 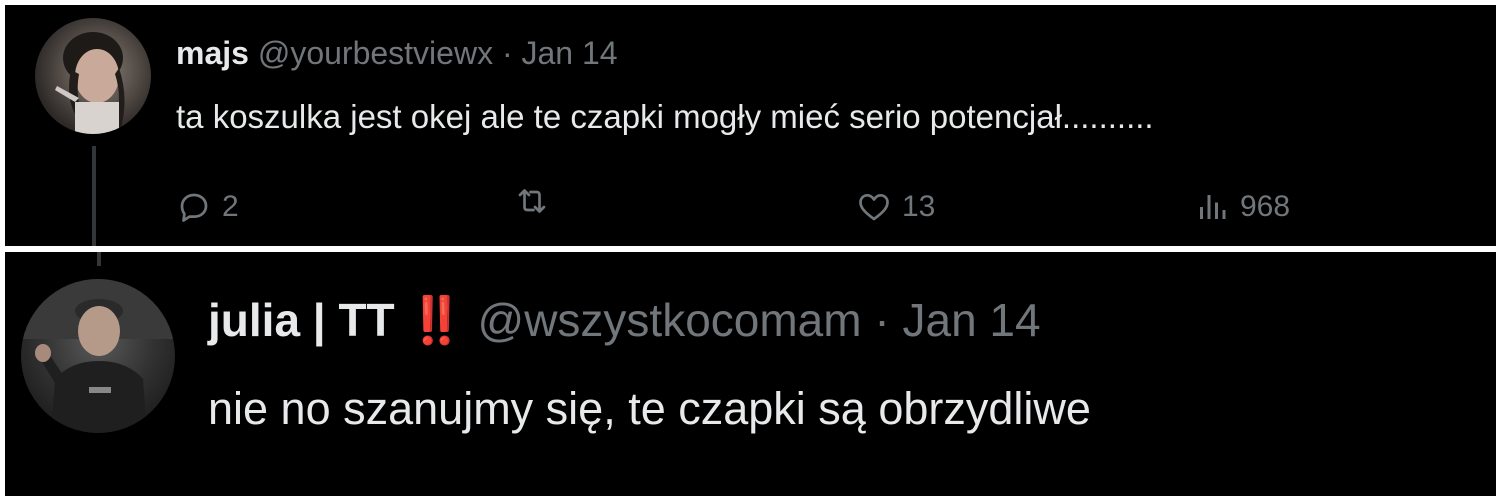 What do you see at coordinates (532, 201) in the screenshot?
I see `retweet-icon` at bounding box center [532, 201].